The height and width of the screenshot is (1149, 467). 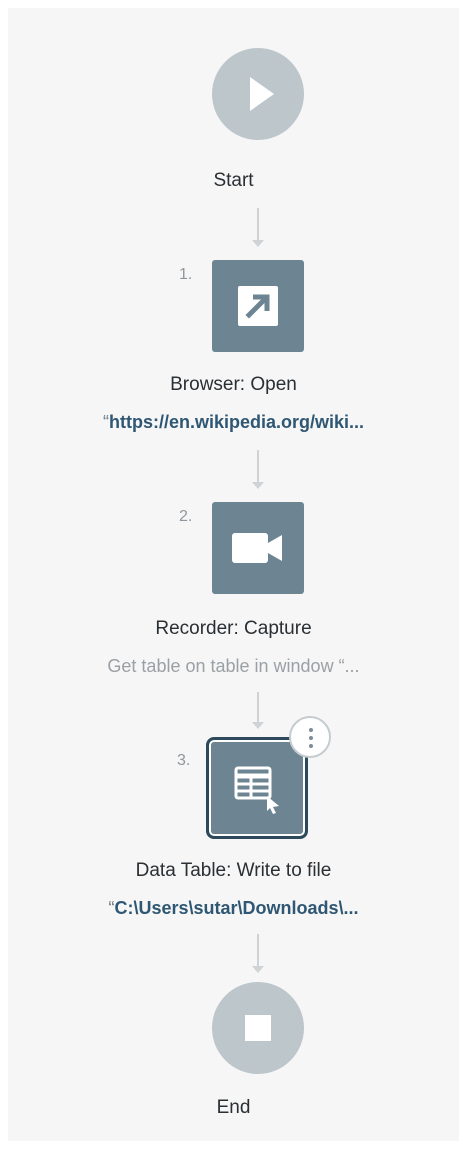 I want to click on start-node, so click(x=258, y=94).